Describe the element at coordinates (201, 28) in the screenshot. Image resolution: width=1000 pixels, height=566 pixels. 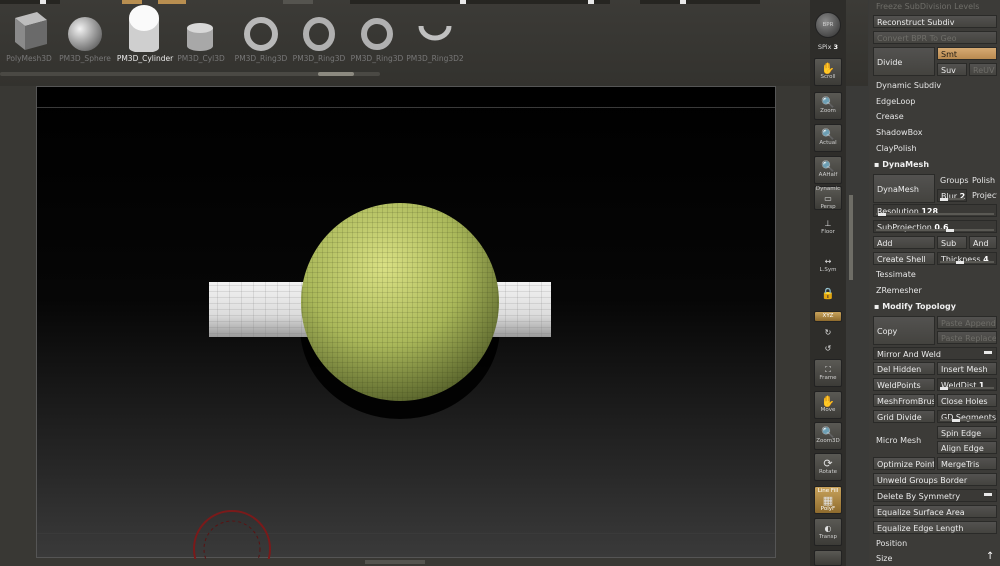
I see `cylinder-small-icon` at that location.